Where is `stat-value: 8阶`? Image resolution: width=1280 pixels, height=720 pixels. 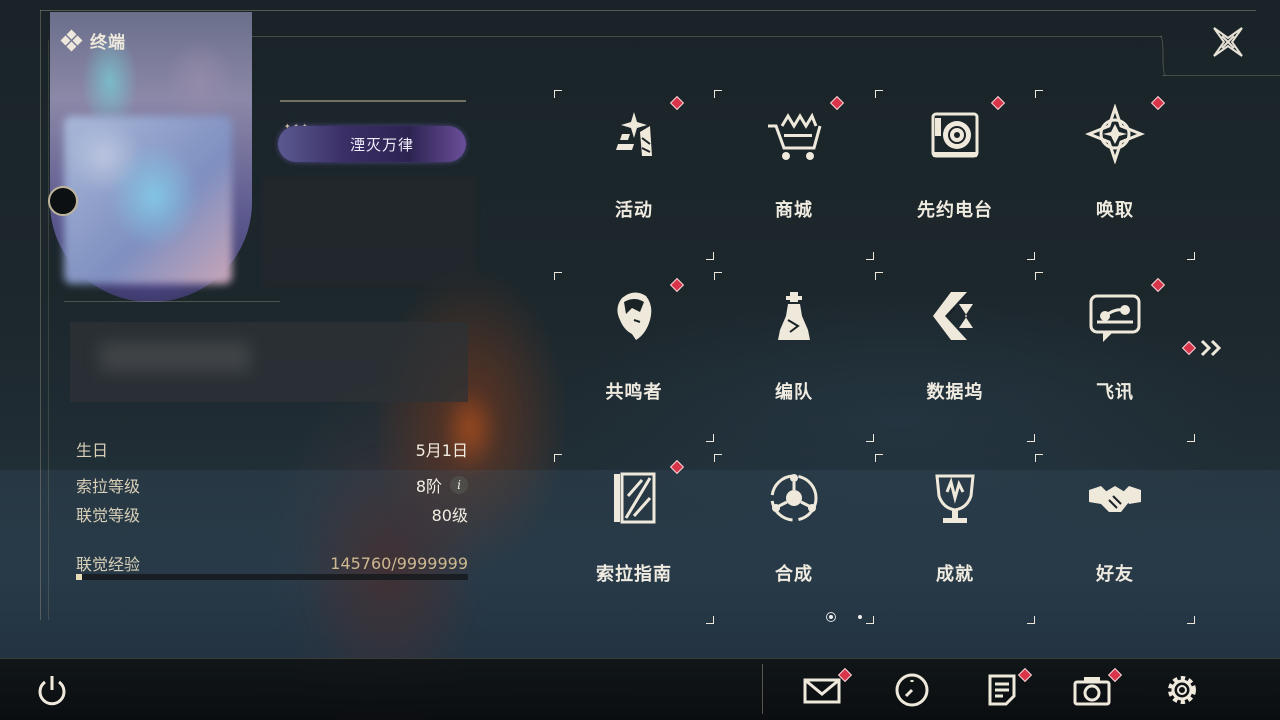 stat-value: 8阶 is located at coordinates (428, 486).